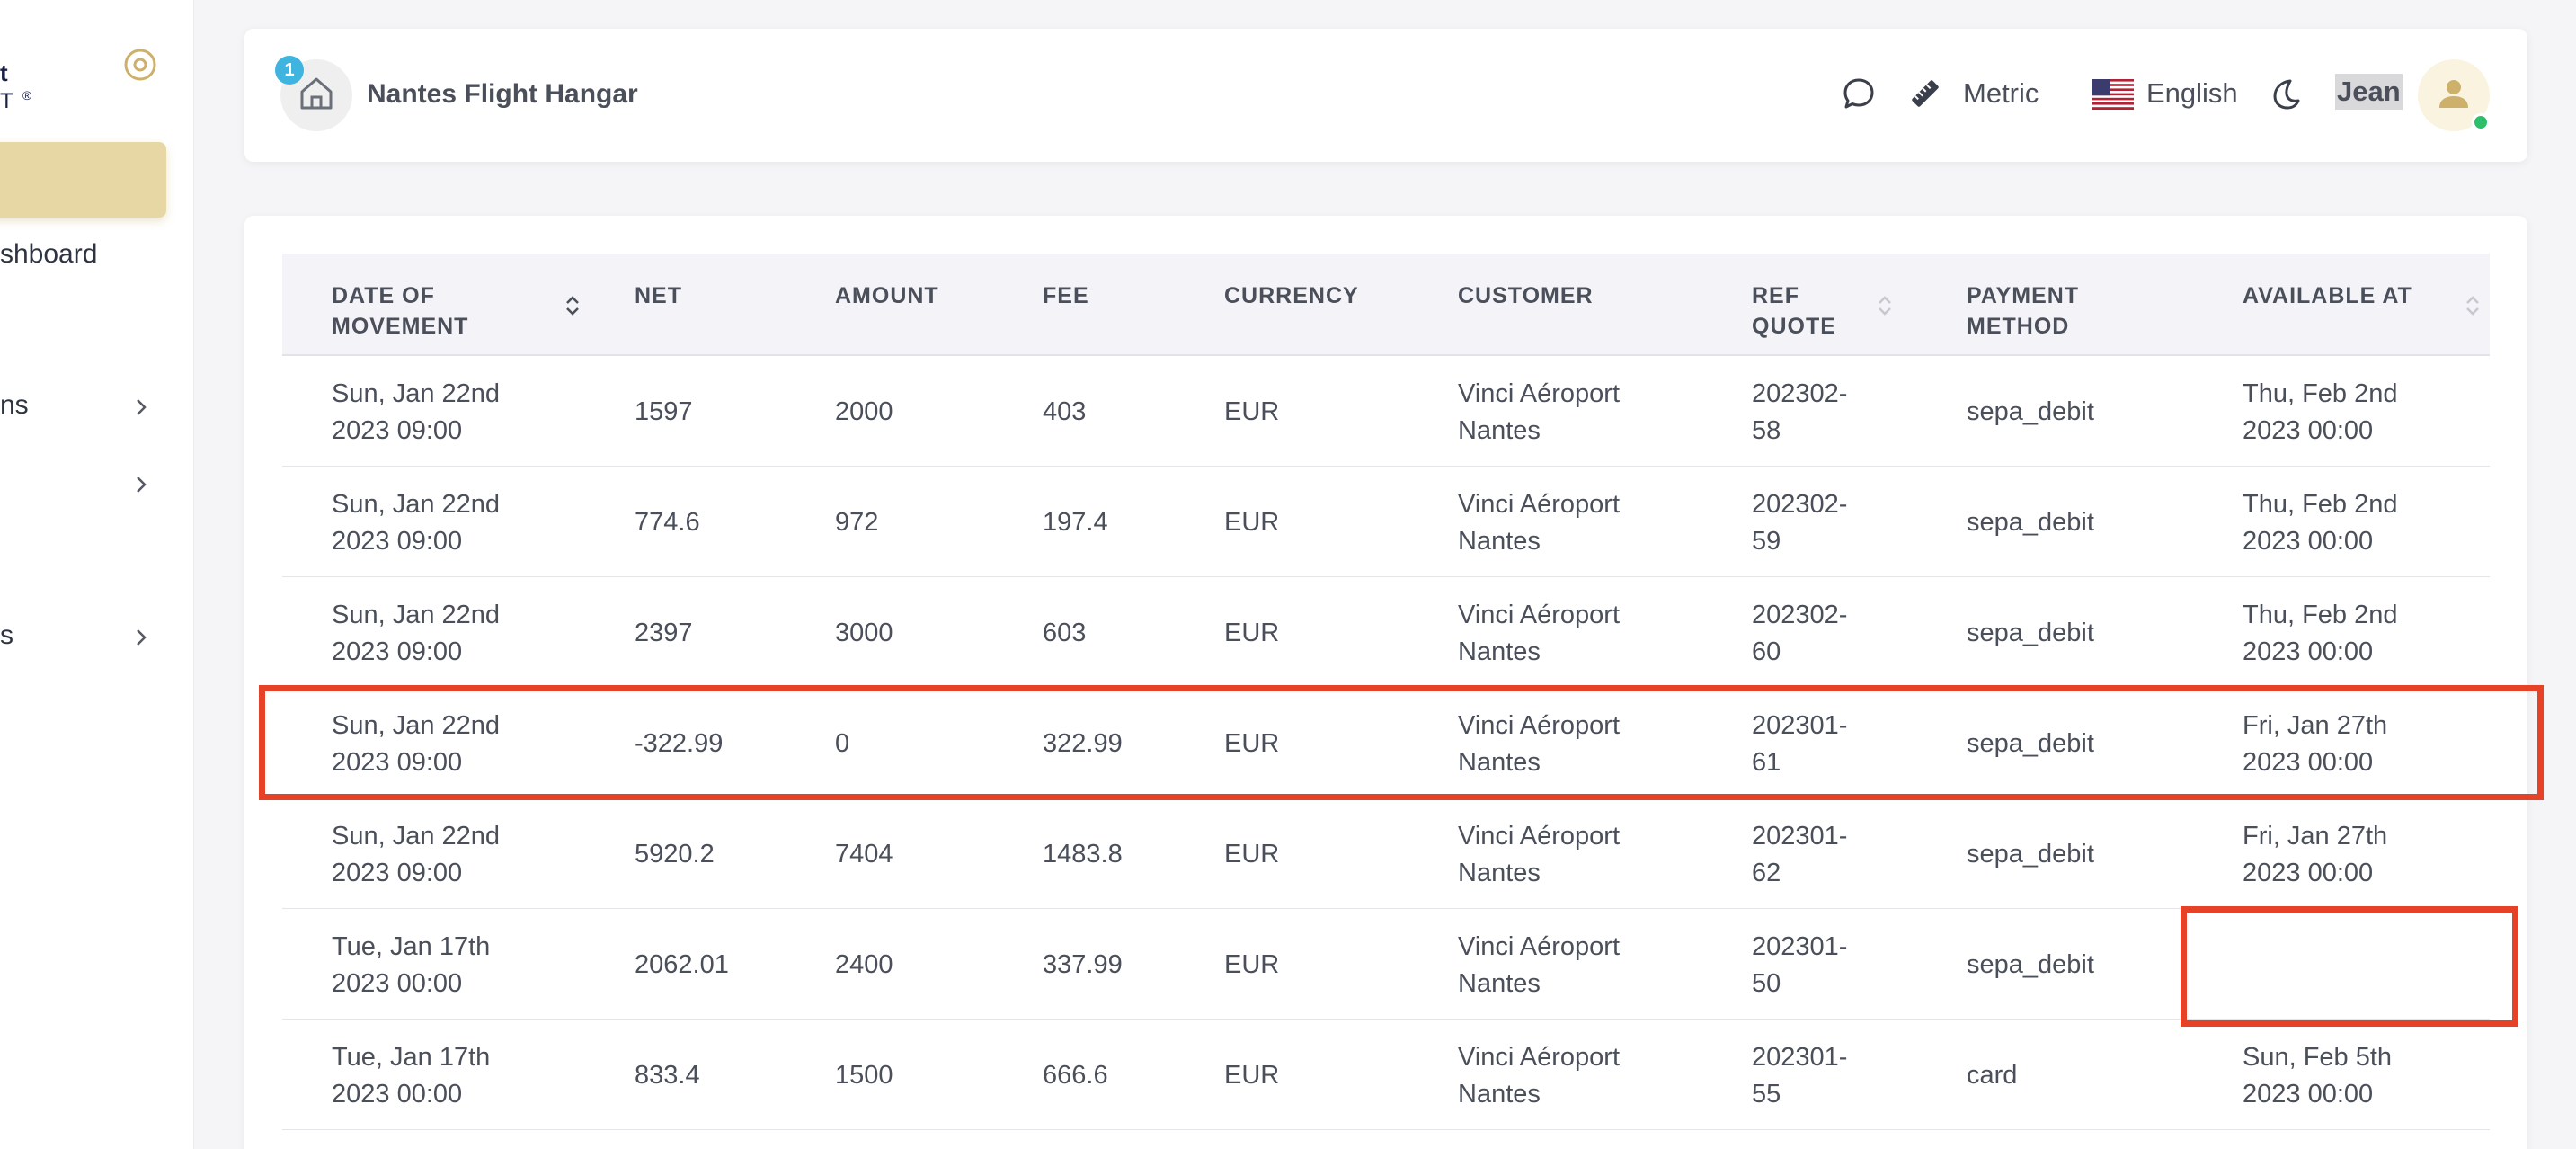 The image size is (2576, 1149). What do you see at coordinates (1800, 633) in the screenshot?
I see `cell-ref-quote: 202302- 60` at bounding box center [1800, 633].